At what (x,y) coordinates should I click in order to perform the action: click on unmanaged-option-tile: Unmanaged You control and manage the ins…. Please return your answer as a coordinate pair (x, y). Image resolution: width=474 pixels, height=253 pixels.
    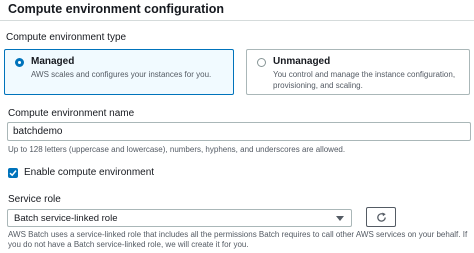
    Looking at the image, I should click on (358, 72).